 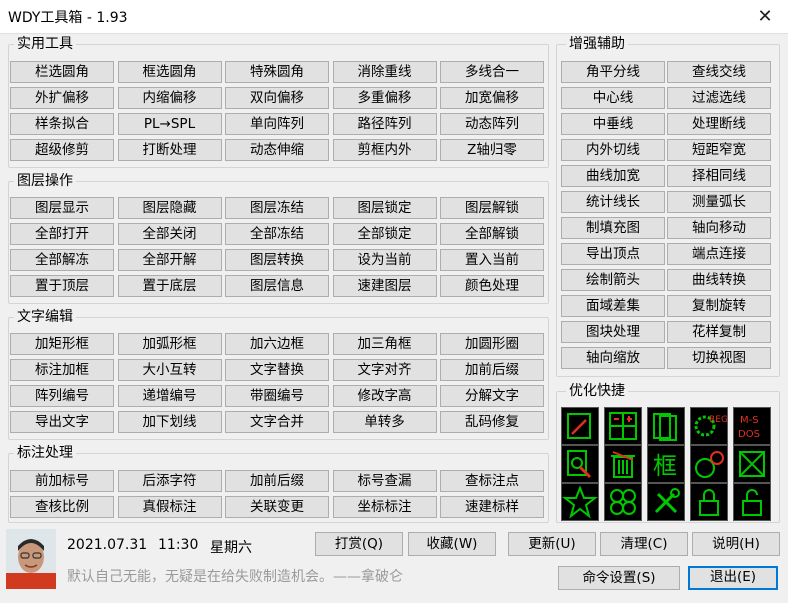 What do you see at coordinates (169, 234) in the screenshot?
I see `layers-button-7: 全部关闭` at bounding box center [169, 234].